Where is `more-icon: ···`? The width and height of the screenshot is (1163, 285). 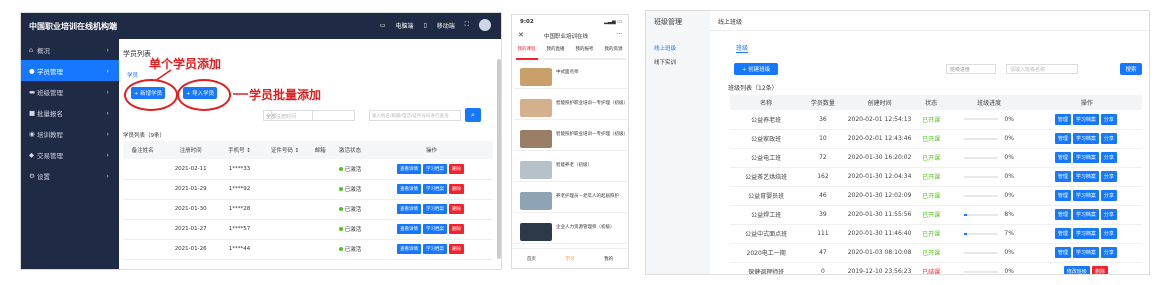 more-icon: ··· is located at coordinates (619, 34).